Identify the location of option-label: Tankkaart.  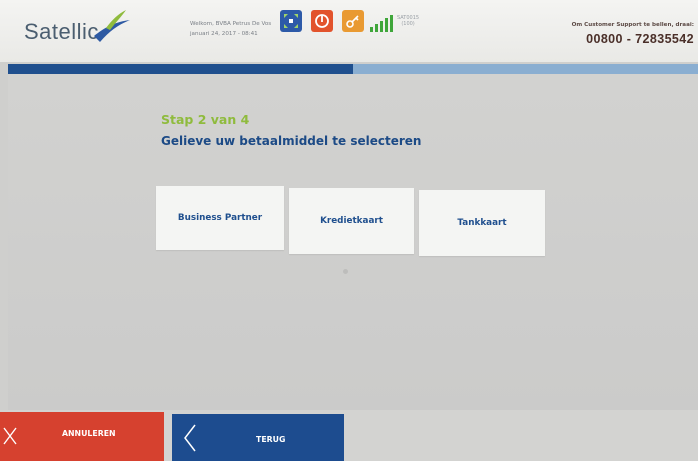
(482, 223).